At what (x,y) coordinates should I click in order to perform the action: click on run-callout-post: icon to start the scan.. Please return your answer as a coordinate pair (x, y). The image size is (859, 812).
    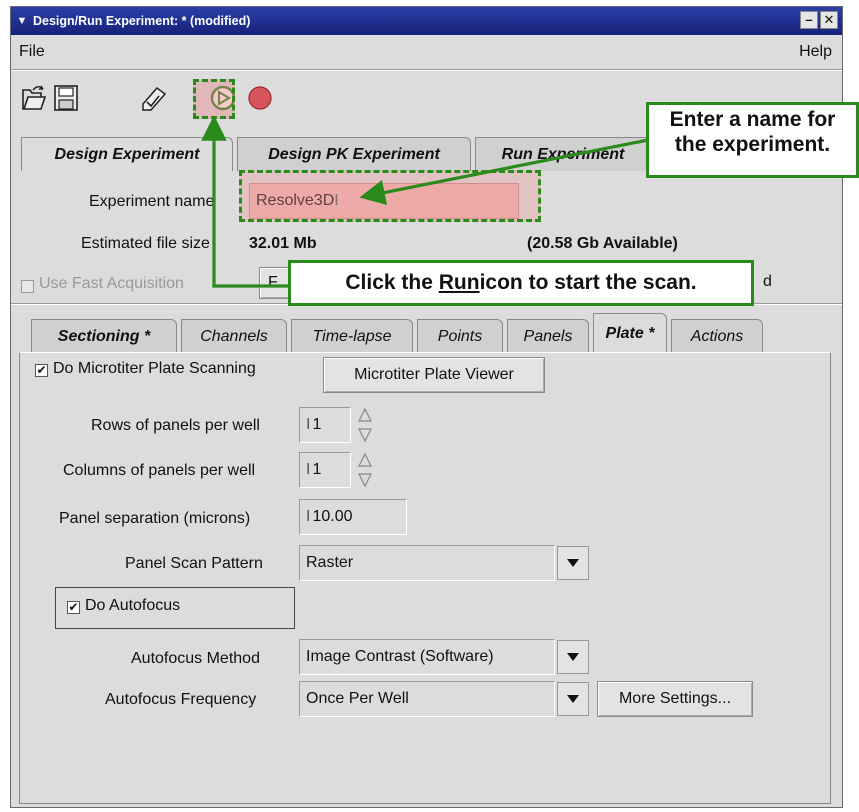
    Looking at the image, I should click on (588, 283).